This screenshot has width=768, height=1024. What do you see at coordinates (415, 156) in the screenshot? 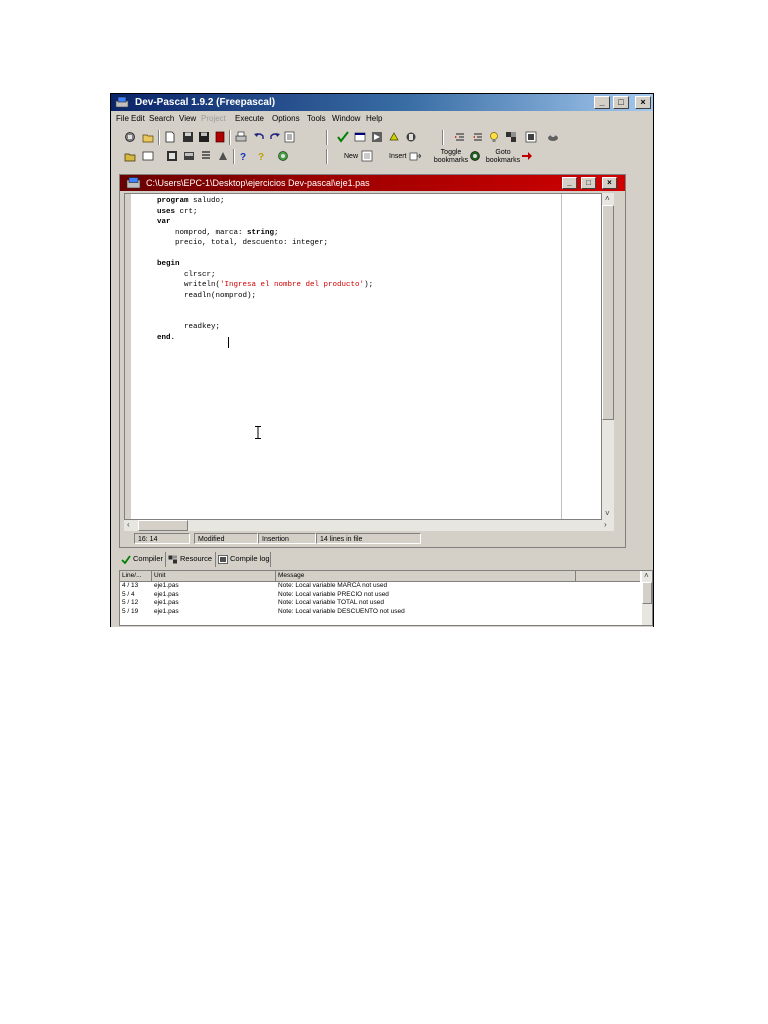
I see `insert-icon` at bounding box center [415, 156].